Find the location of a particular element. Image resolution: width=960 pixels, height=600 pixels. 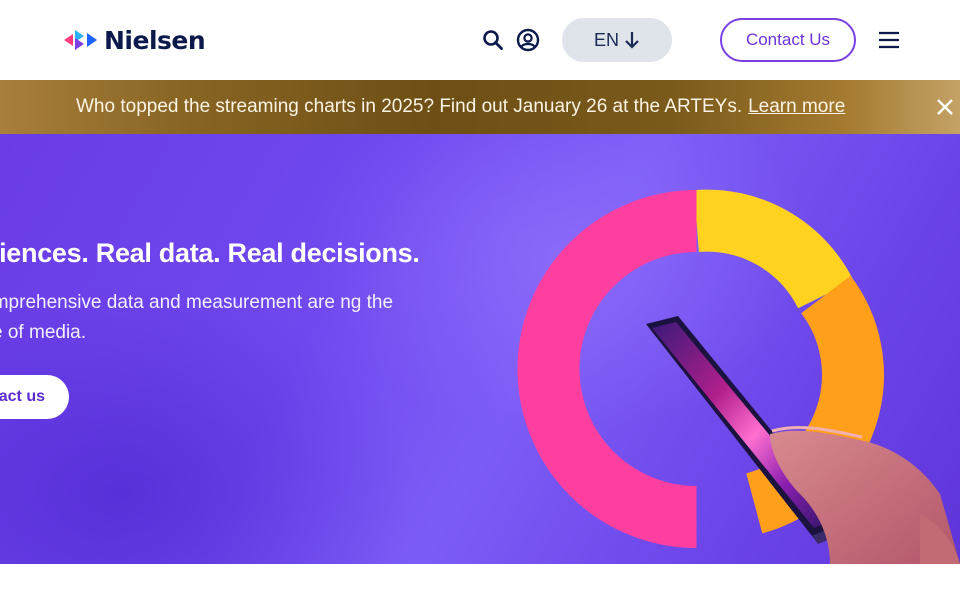

logo-wordmark: Nielsen is located at coordinates (155, 40).